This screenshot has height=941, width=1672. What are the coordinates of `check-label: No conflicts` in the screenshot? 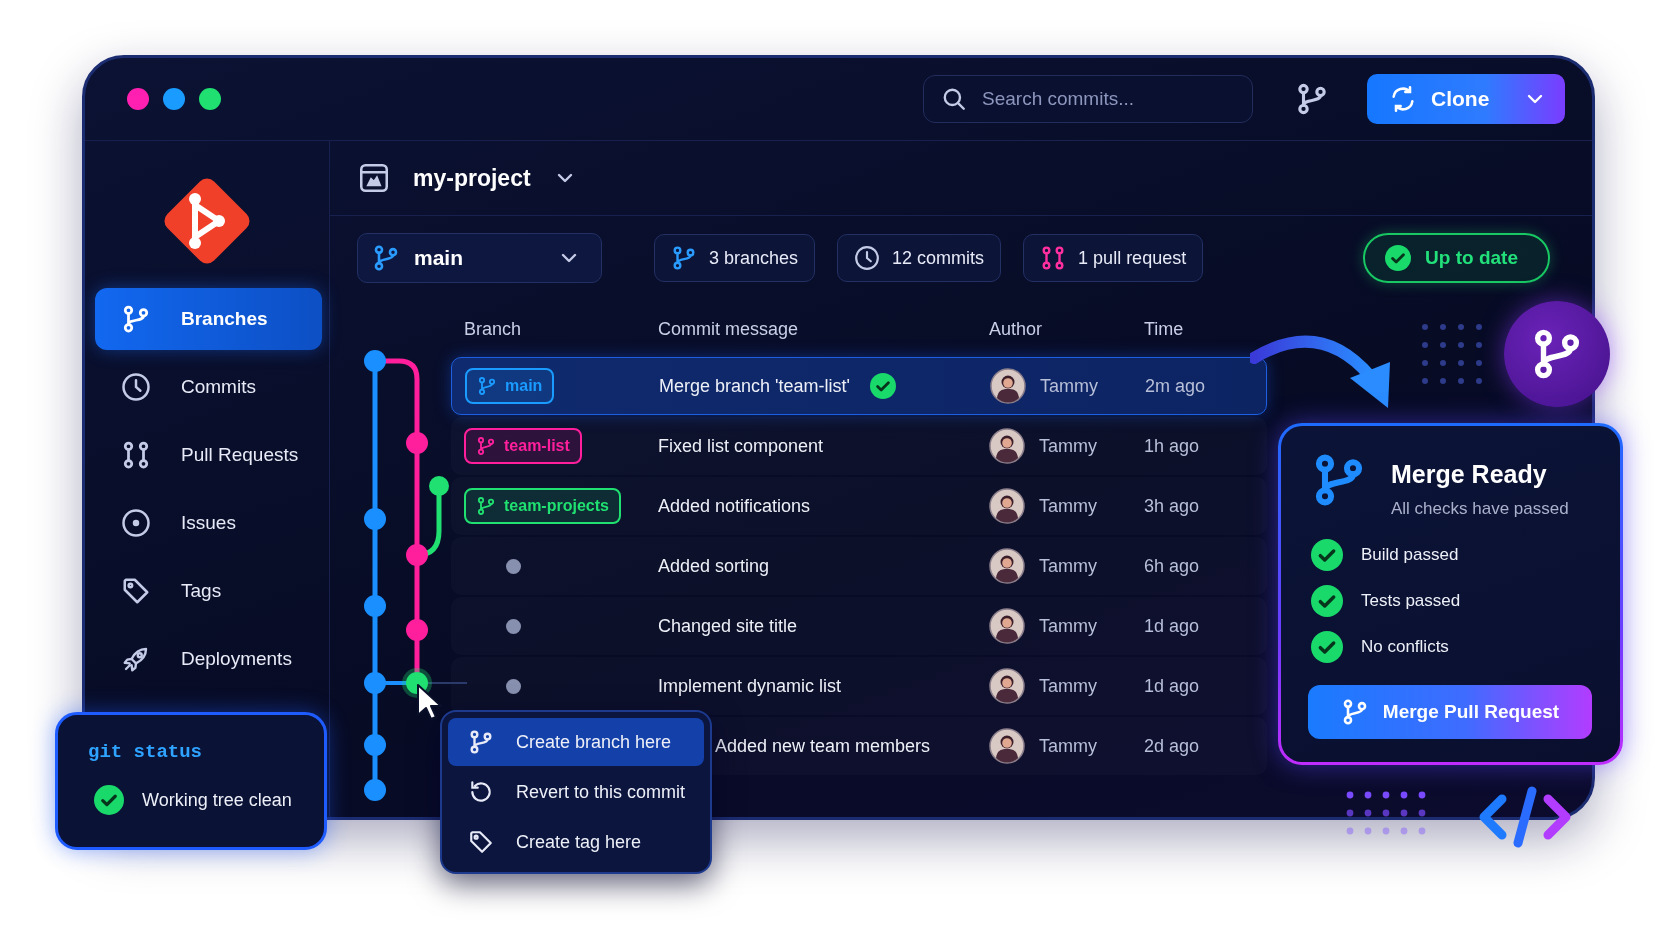 It's located at (1405, 647).